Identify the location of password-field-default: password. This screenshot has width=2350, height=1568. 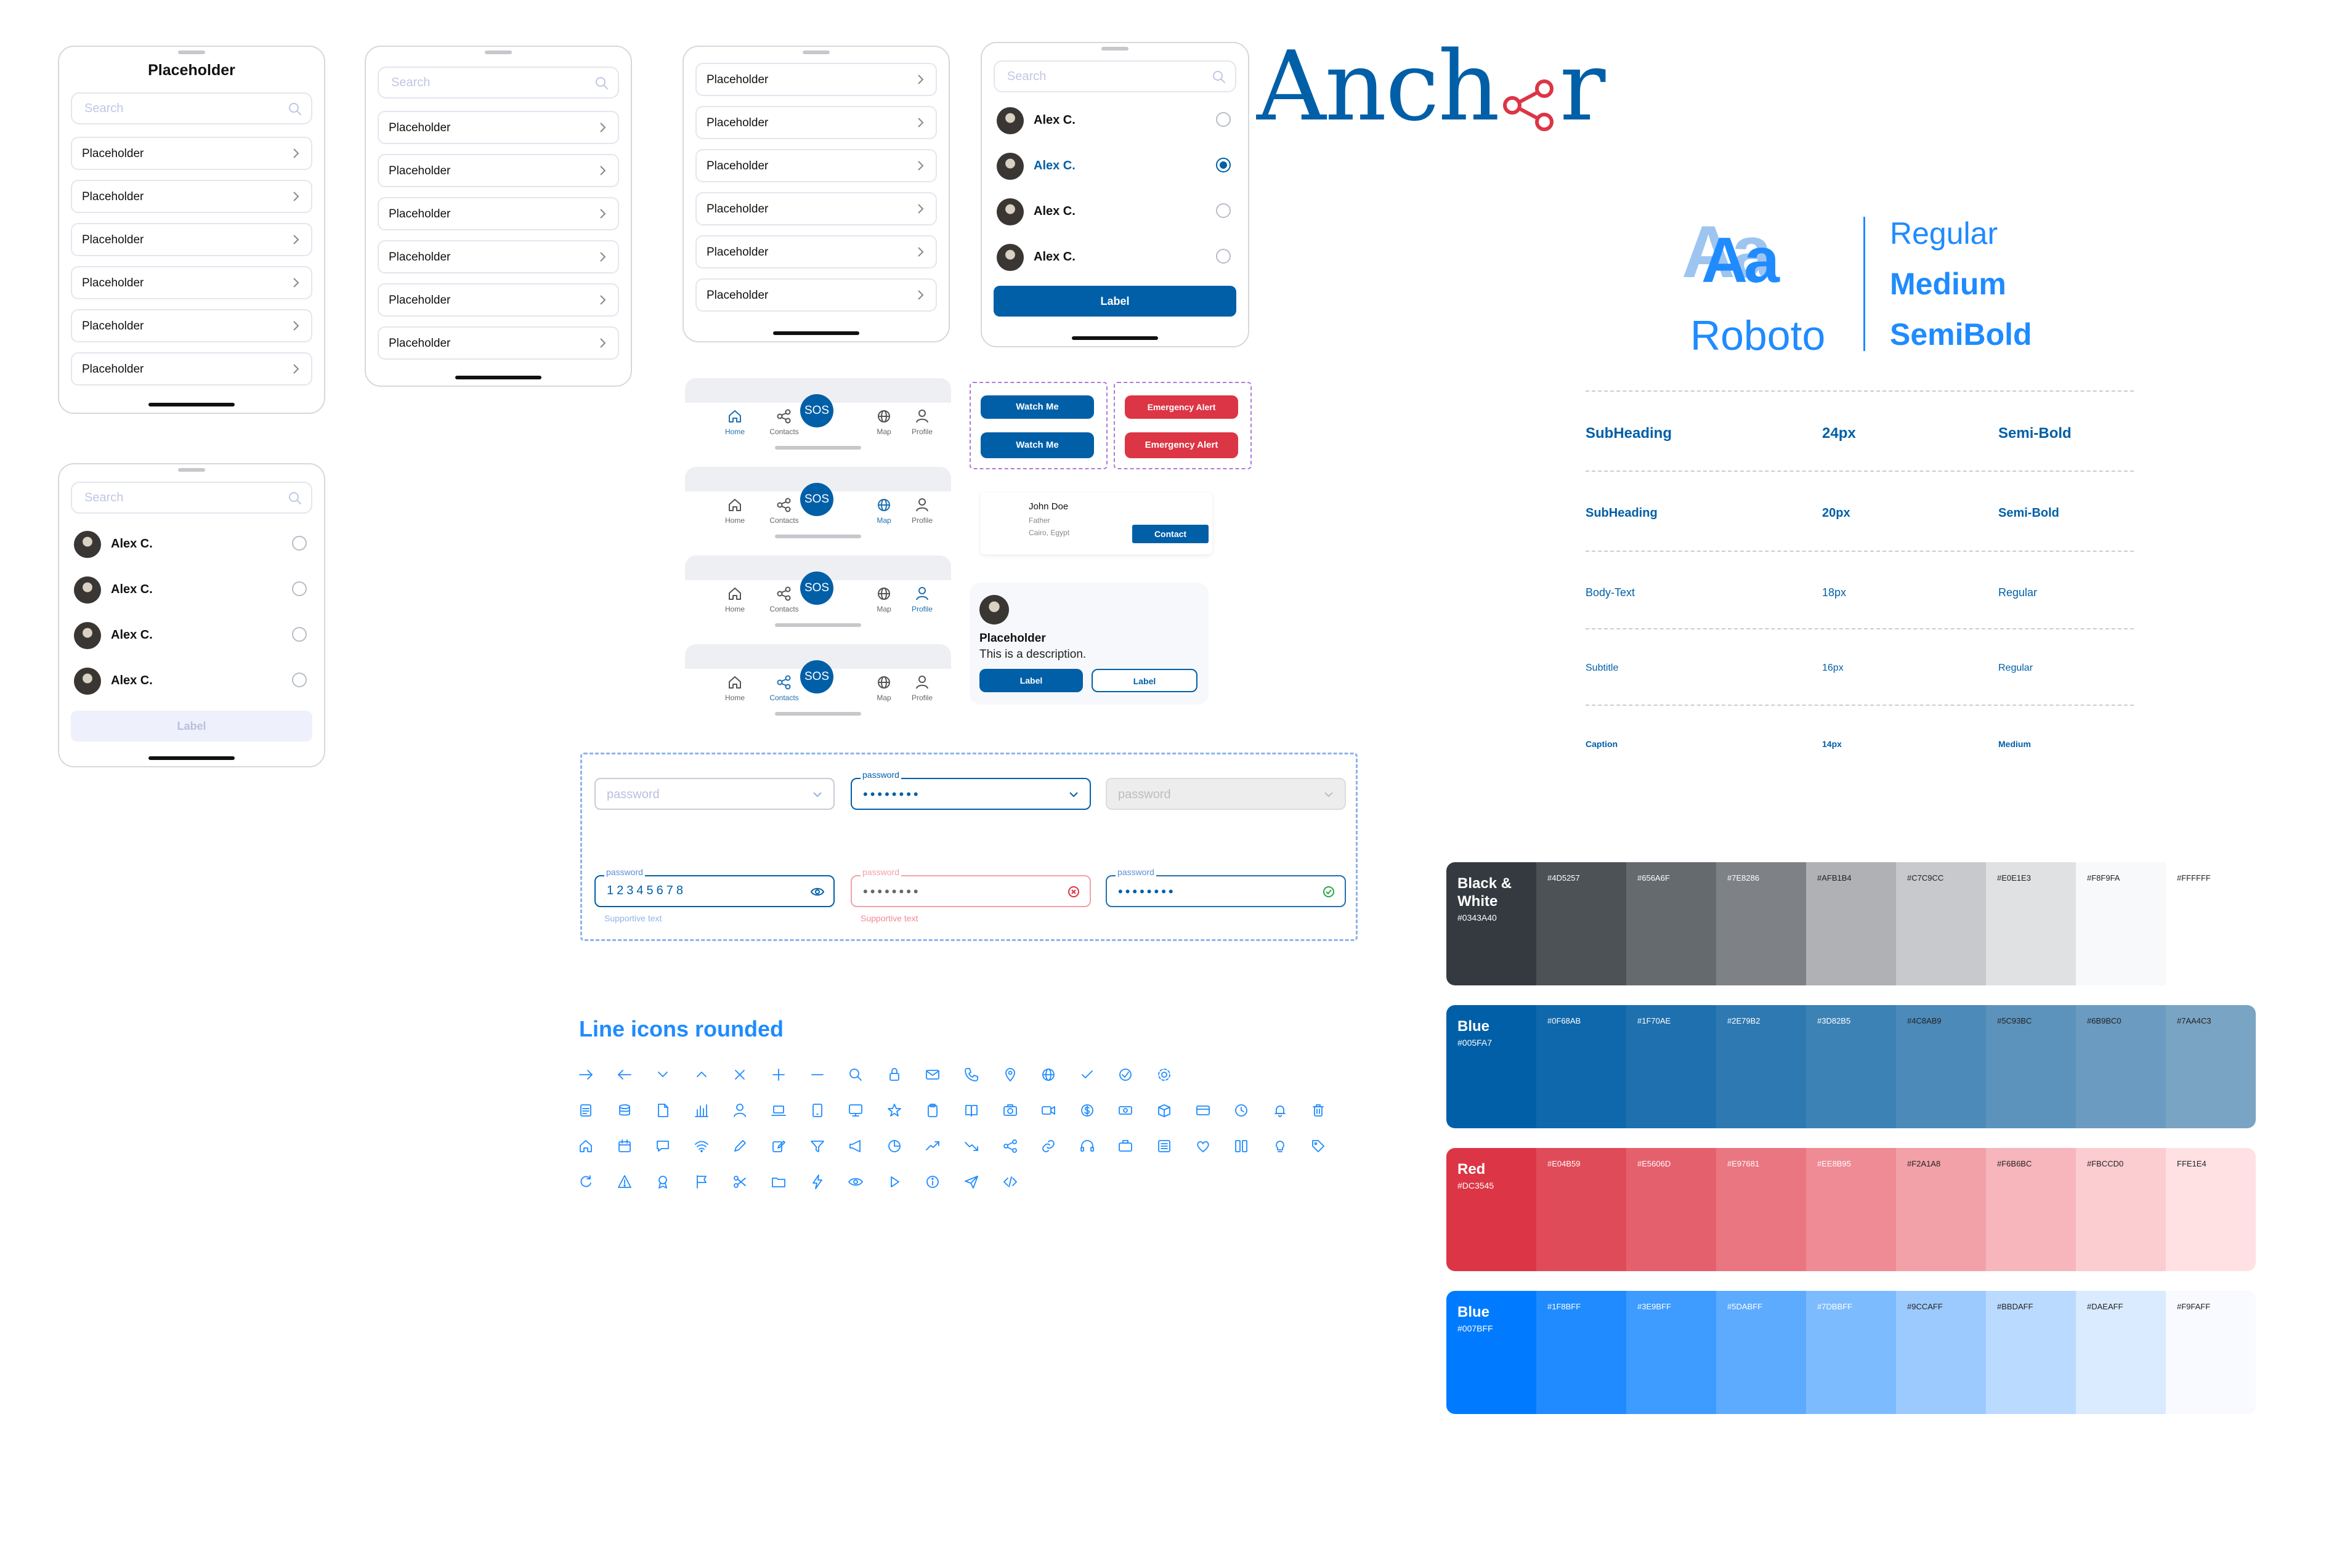
(714, 794).